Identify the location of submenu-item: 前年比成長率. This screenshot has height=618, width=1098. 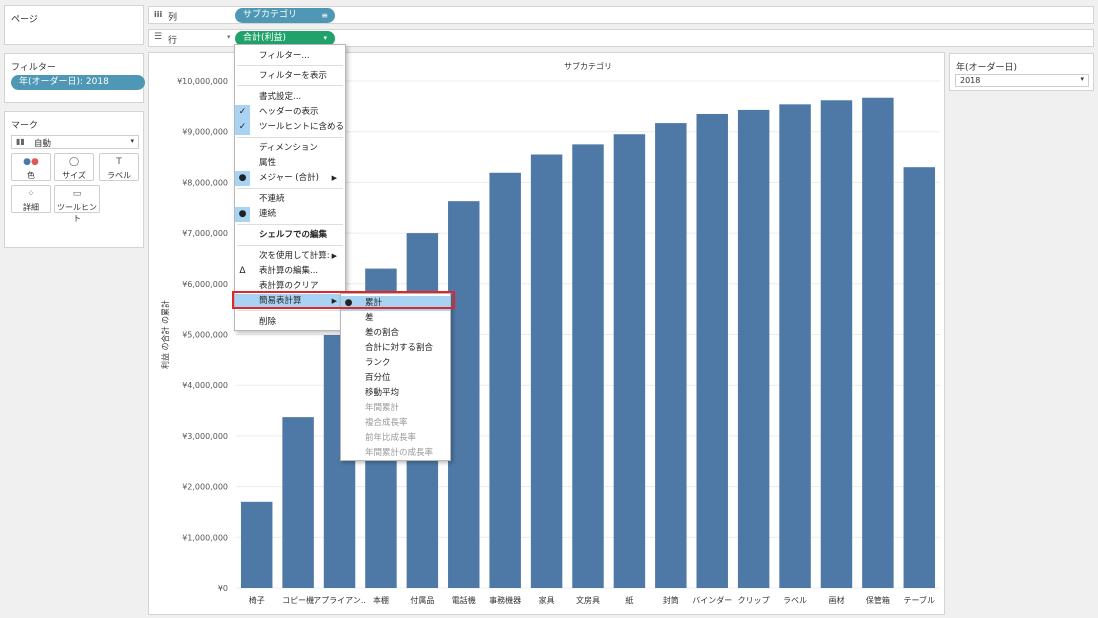
(395, 438).